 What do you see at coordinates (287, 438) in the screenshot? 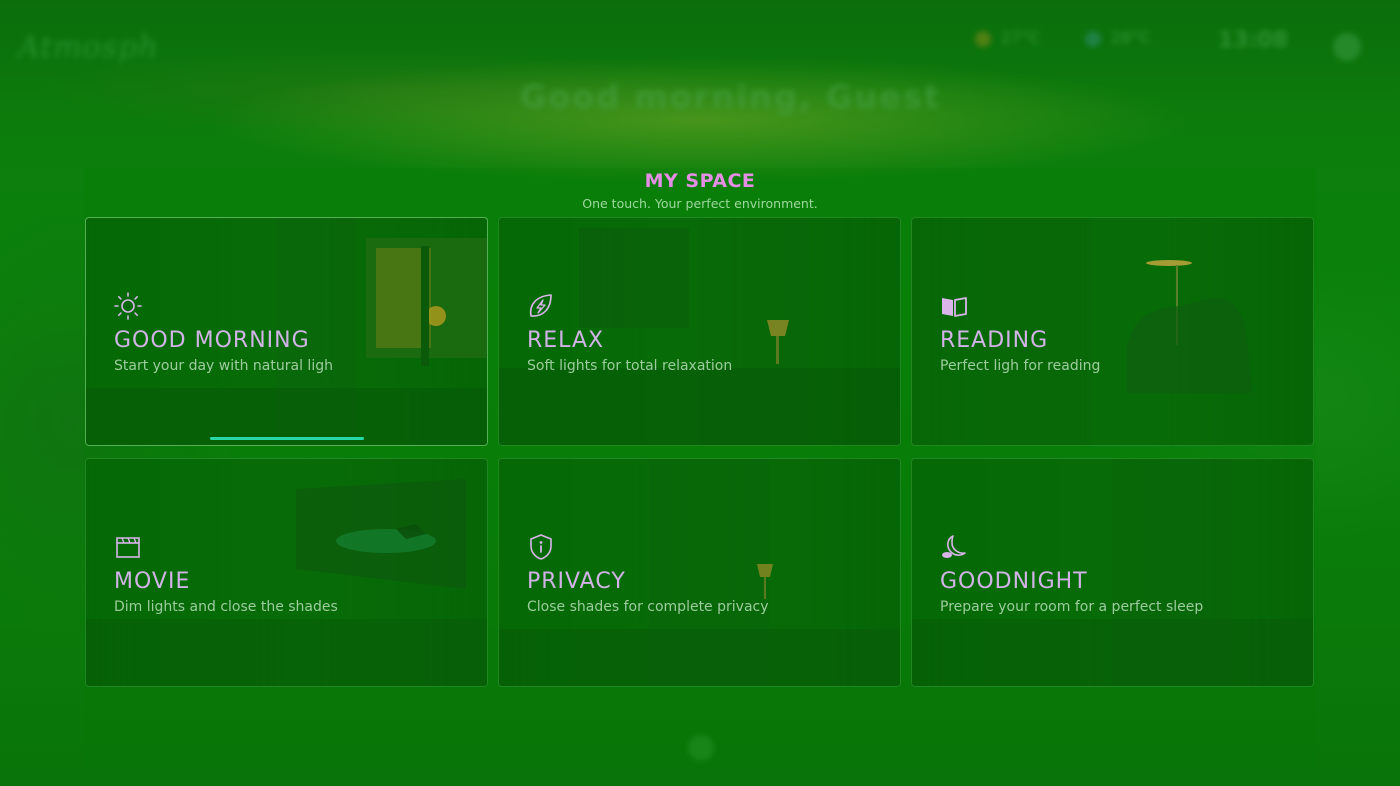
I see `scene-progress-bar` at bounding box center [287, 438].